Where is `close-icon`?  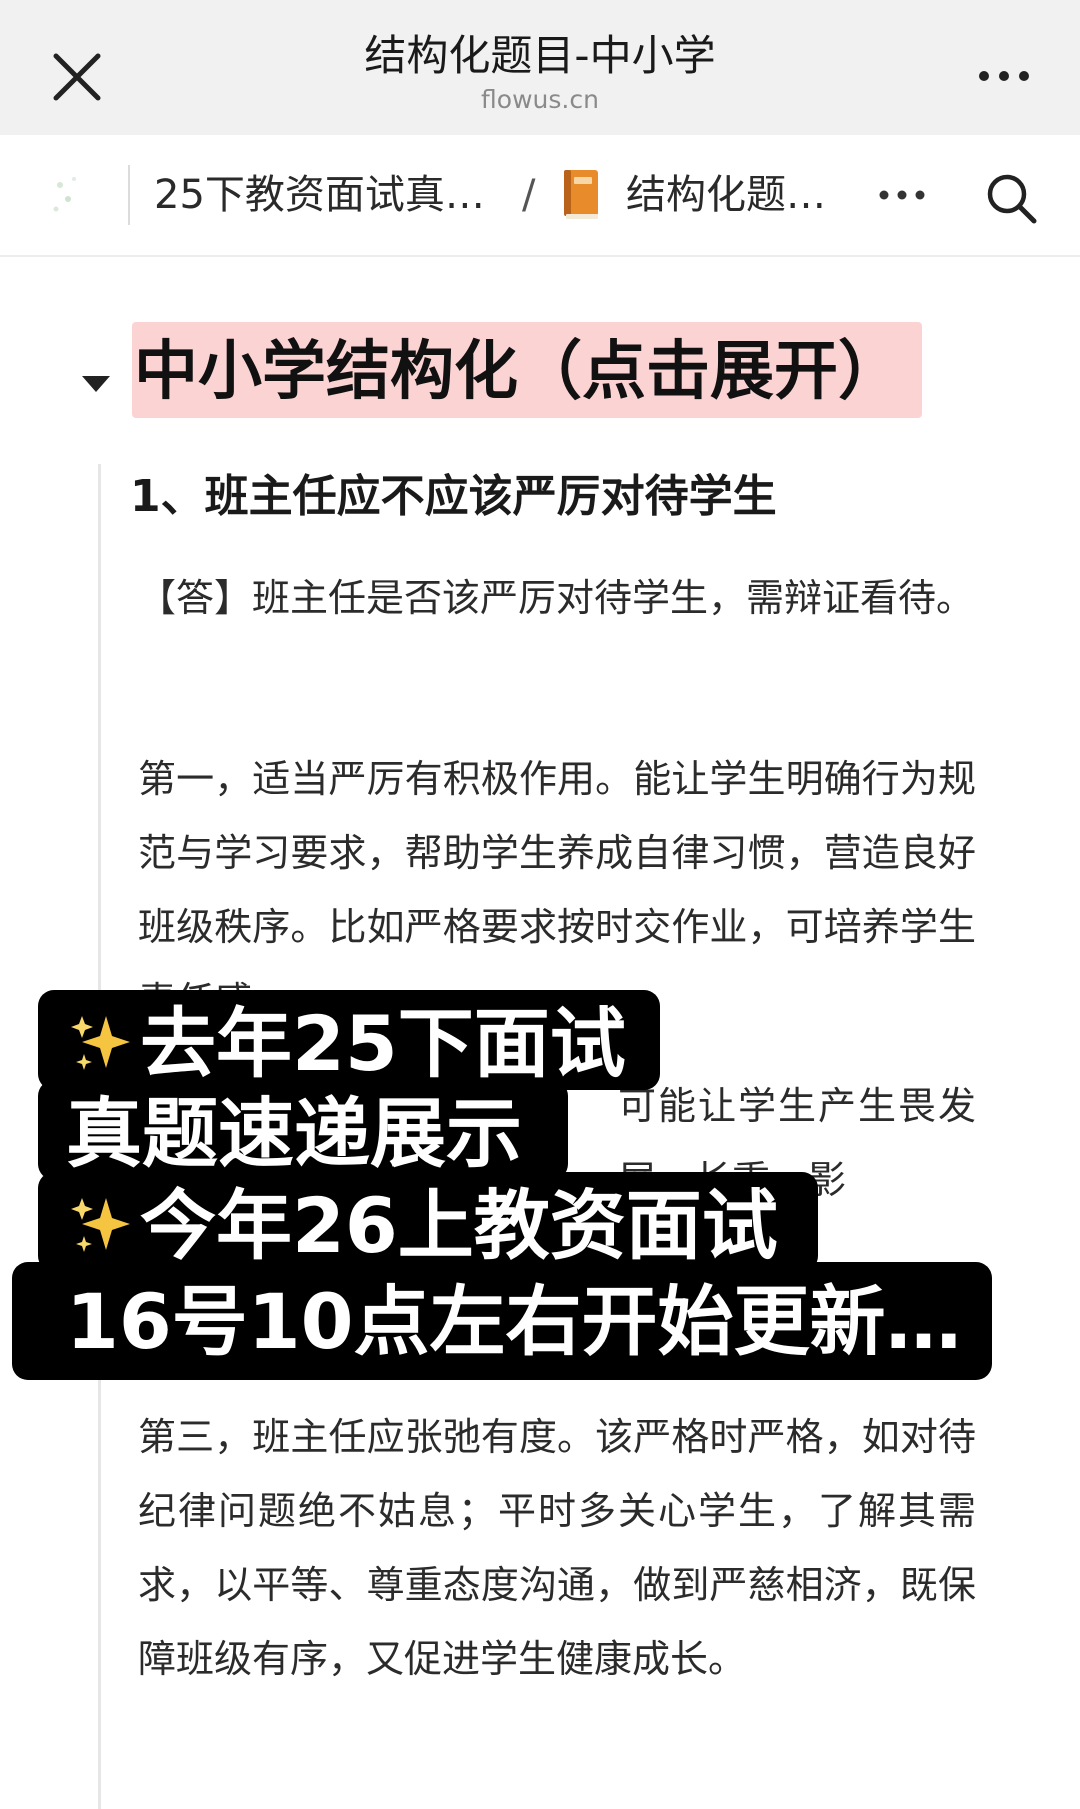 close-icon is located at coordinates (77, 77).